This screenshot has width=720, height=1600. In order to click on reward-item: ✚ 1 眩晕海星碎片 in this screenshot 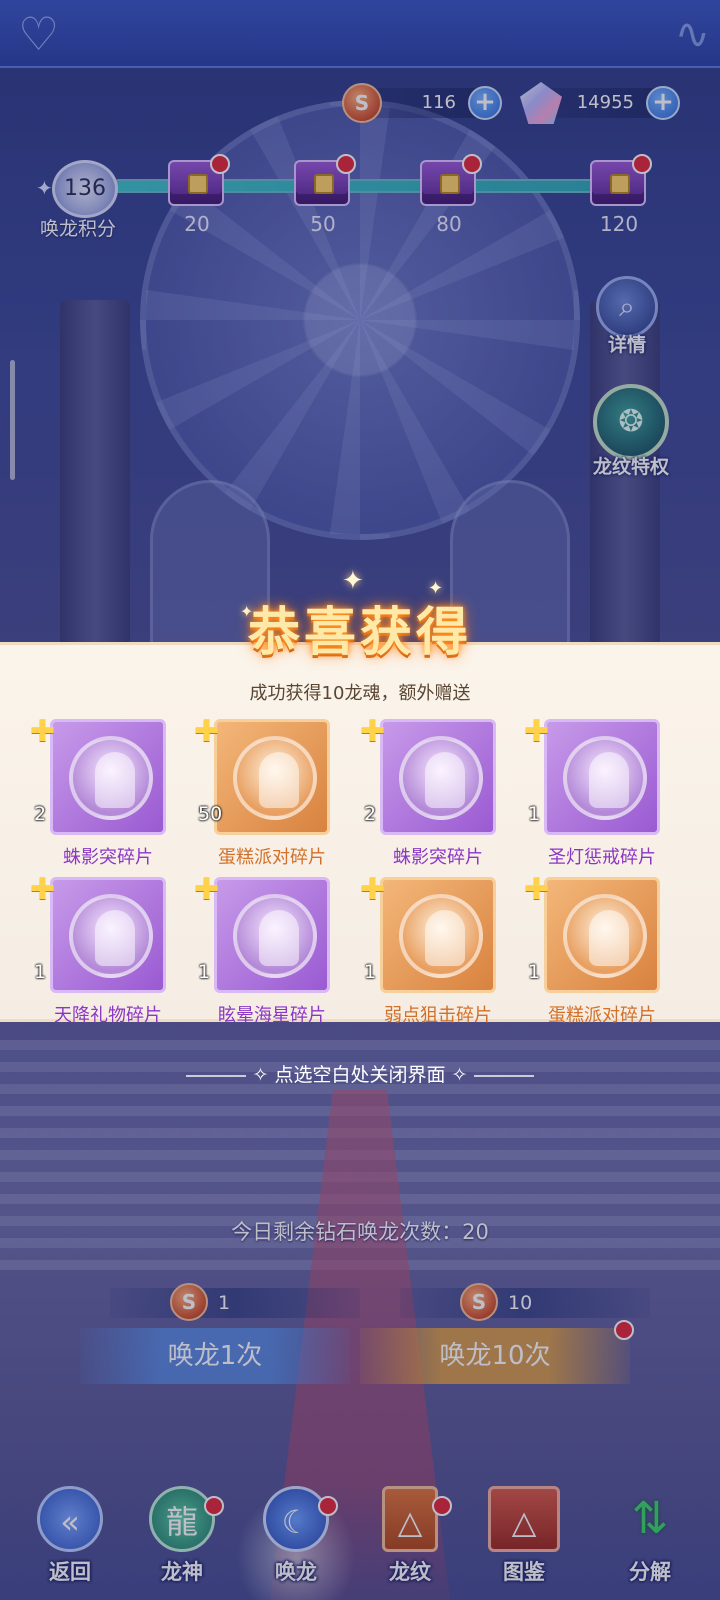, I will do `click(262, 950)`.